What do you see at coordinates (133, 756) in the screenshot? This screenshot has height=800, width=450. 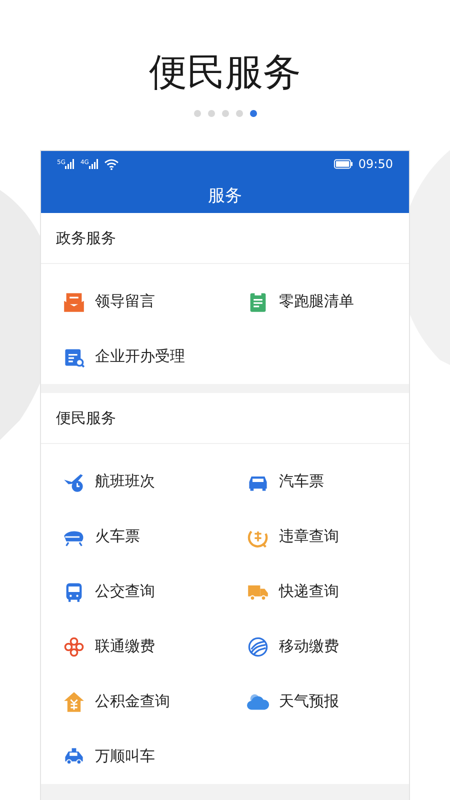 I see `service-item: 万顺叫车` at bounding box center [133, 756].